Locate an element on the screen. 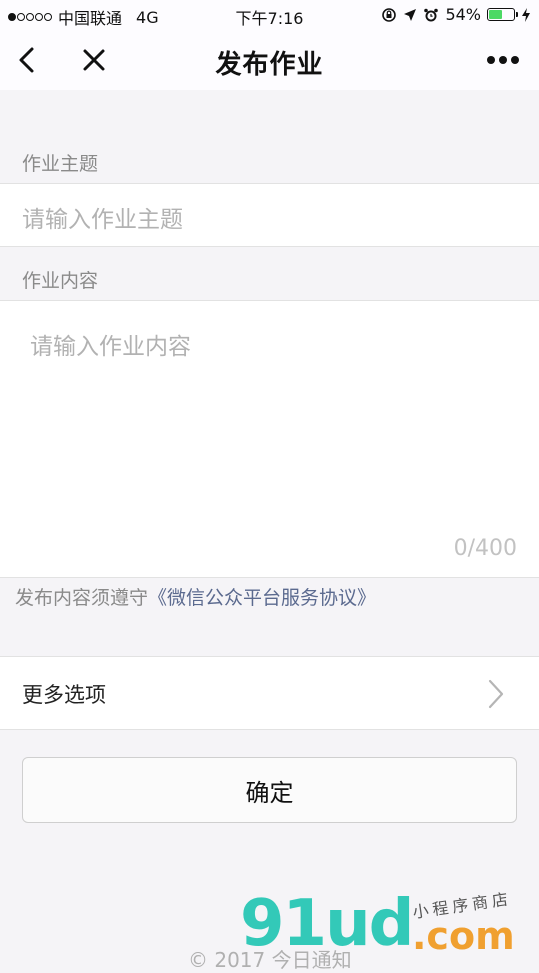  charging-icon is located at coordinates (526, 14).